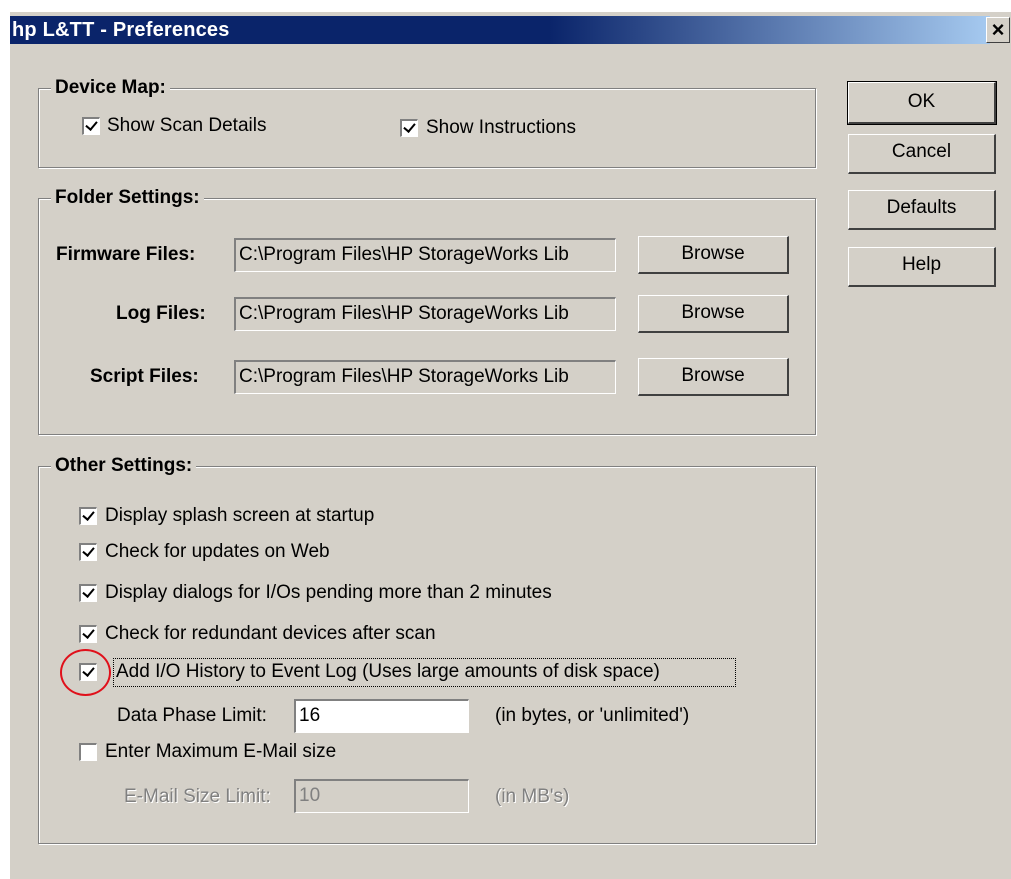 The image size is (1011, 879). I want to click on data-phase-limit-label: Data Phase Limit:, so click(192, 715).